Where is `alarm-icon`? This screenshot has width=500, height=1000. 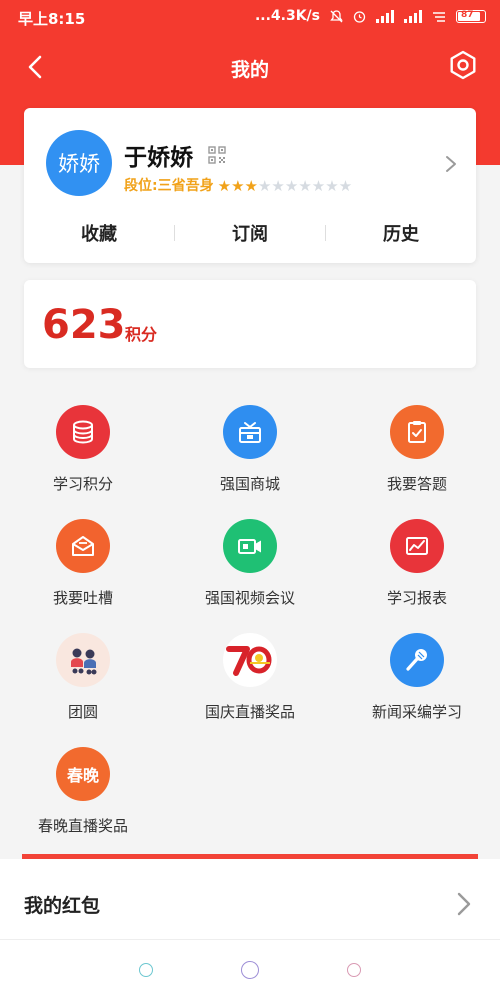 alarm-icon is located at coordinates (359, 16).